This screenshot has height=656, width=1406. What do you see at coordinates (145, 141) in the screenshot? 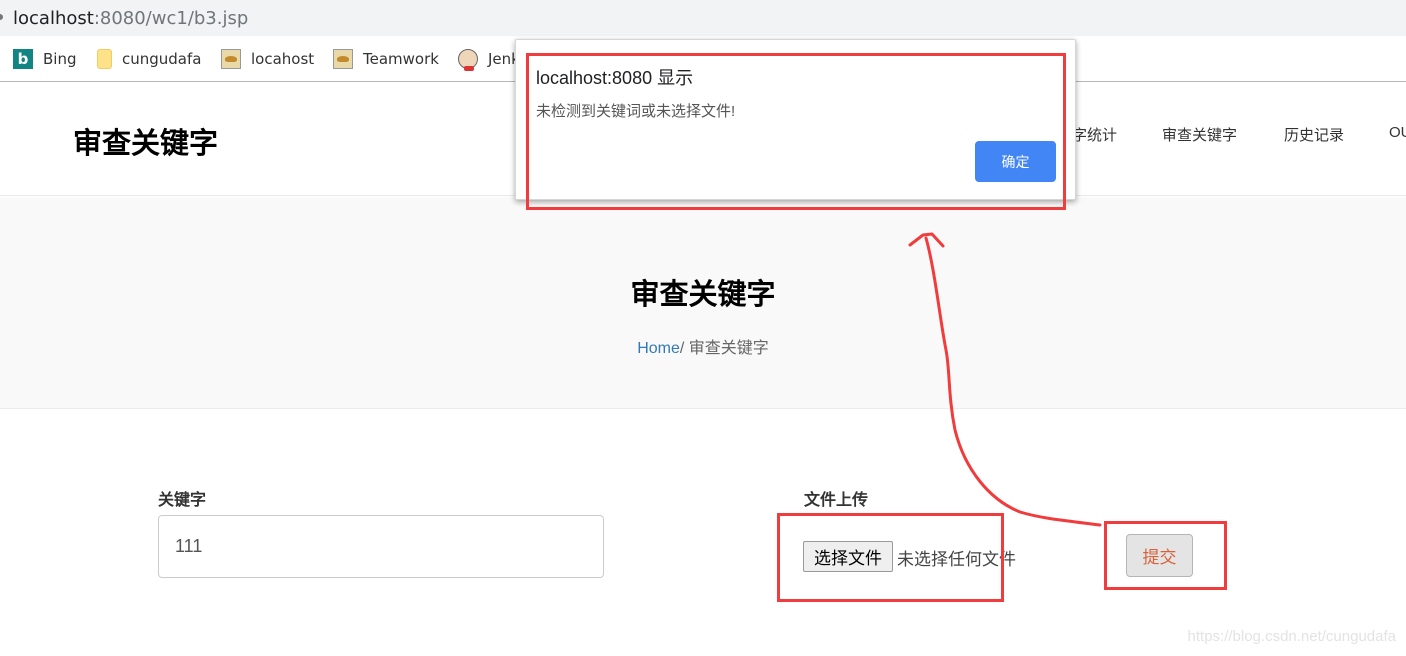
I see `site-logo: 审查关键字` at bounding box center [145, 141].